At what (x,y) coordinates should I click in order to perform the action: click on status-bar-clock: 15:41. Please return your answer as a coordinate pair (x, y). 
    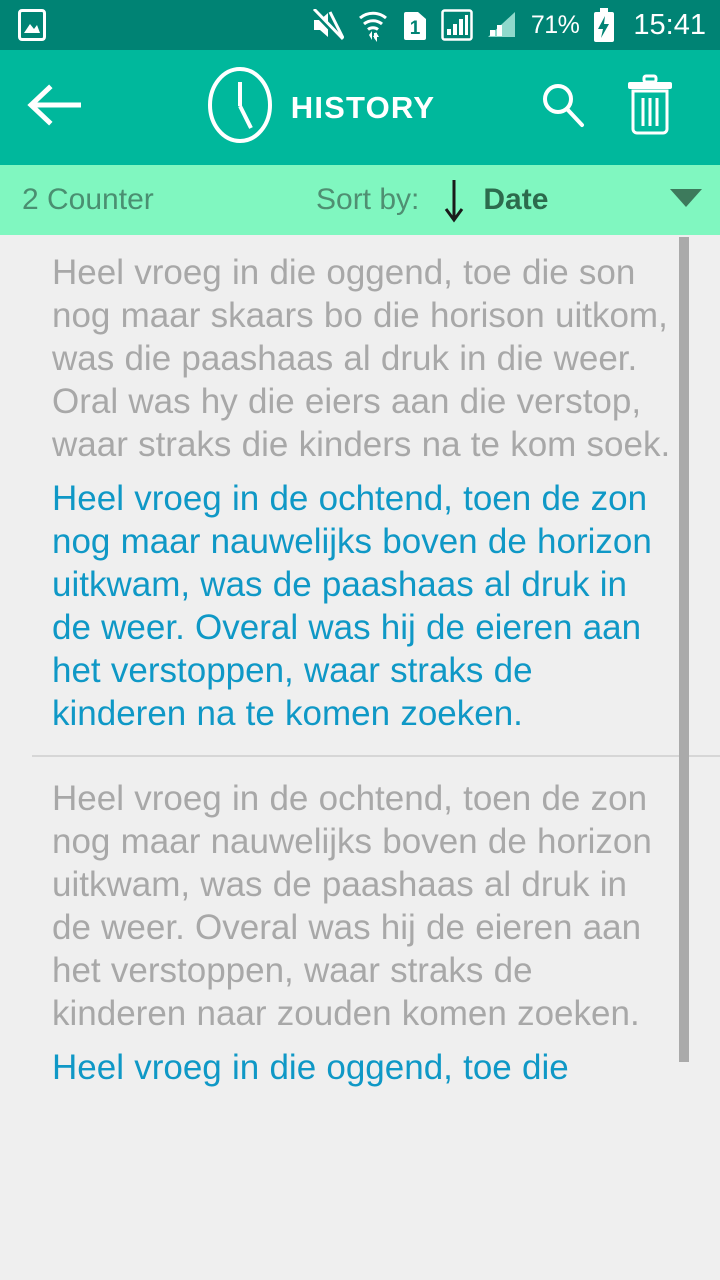
    Looking at the image, I should click on (669, 24).